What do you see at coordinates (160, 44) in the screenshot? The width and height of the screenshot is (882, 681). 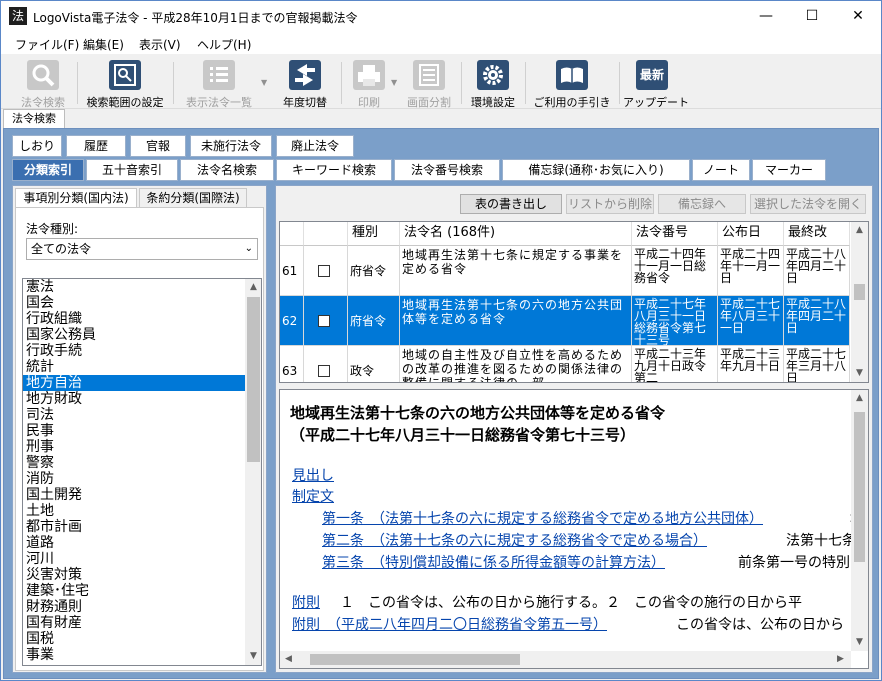 I see `menu-view: 表示(V)` at bounding box center [160, 44].